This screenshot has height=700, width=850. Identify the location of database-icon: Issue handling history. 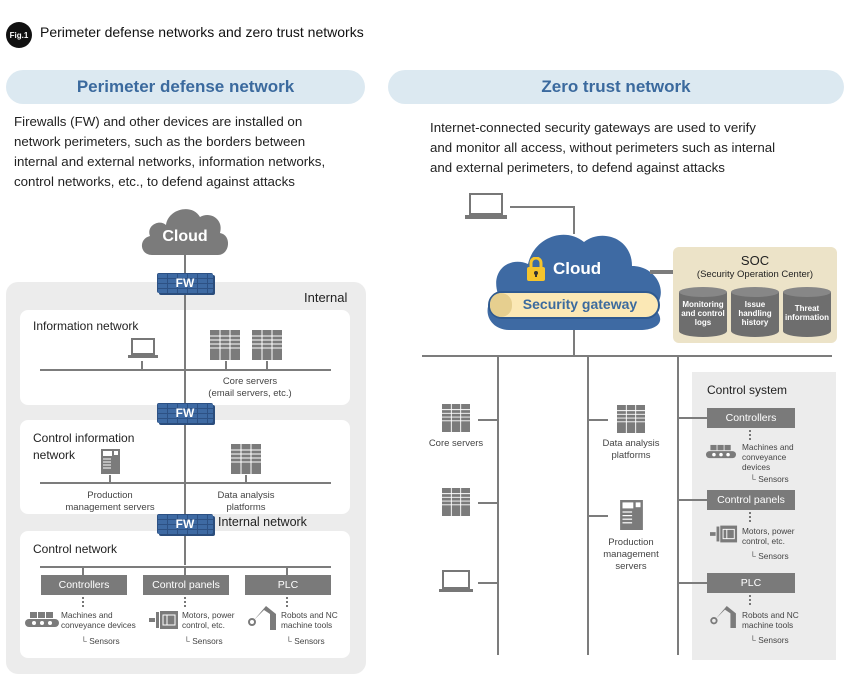
(755, 312).